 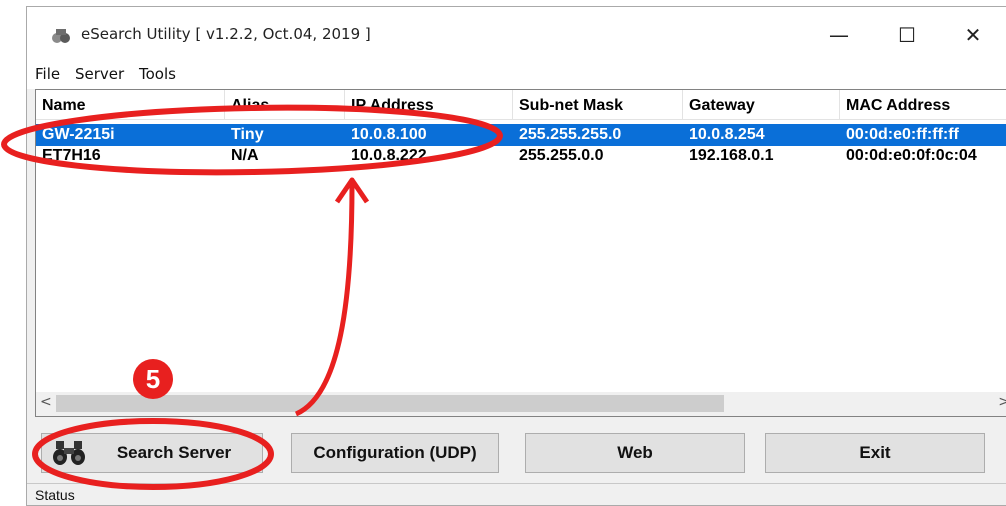 What do you see at coordinates (875, 453) in the screenshot?
I see `exit-button: Exit` at bounding box center [875, 453].